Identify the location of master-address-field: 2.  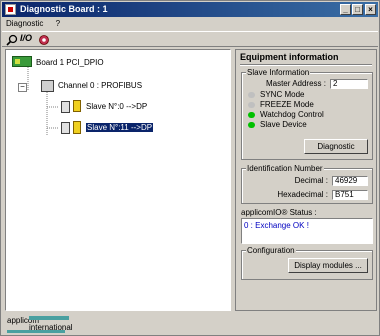
(349, 84).